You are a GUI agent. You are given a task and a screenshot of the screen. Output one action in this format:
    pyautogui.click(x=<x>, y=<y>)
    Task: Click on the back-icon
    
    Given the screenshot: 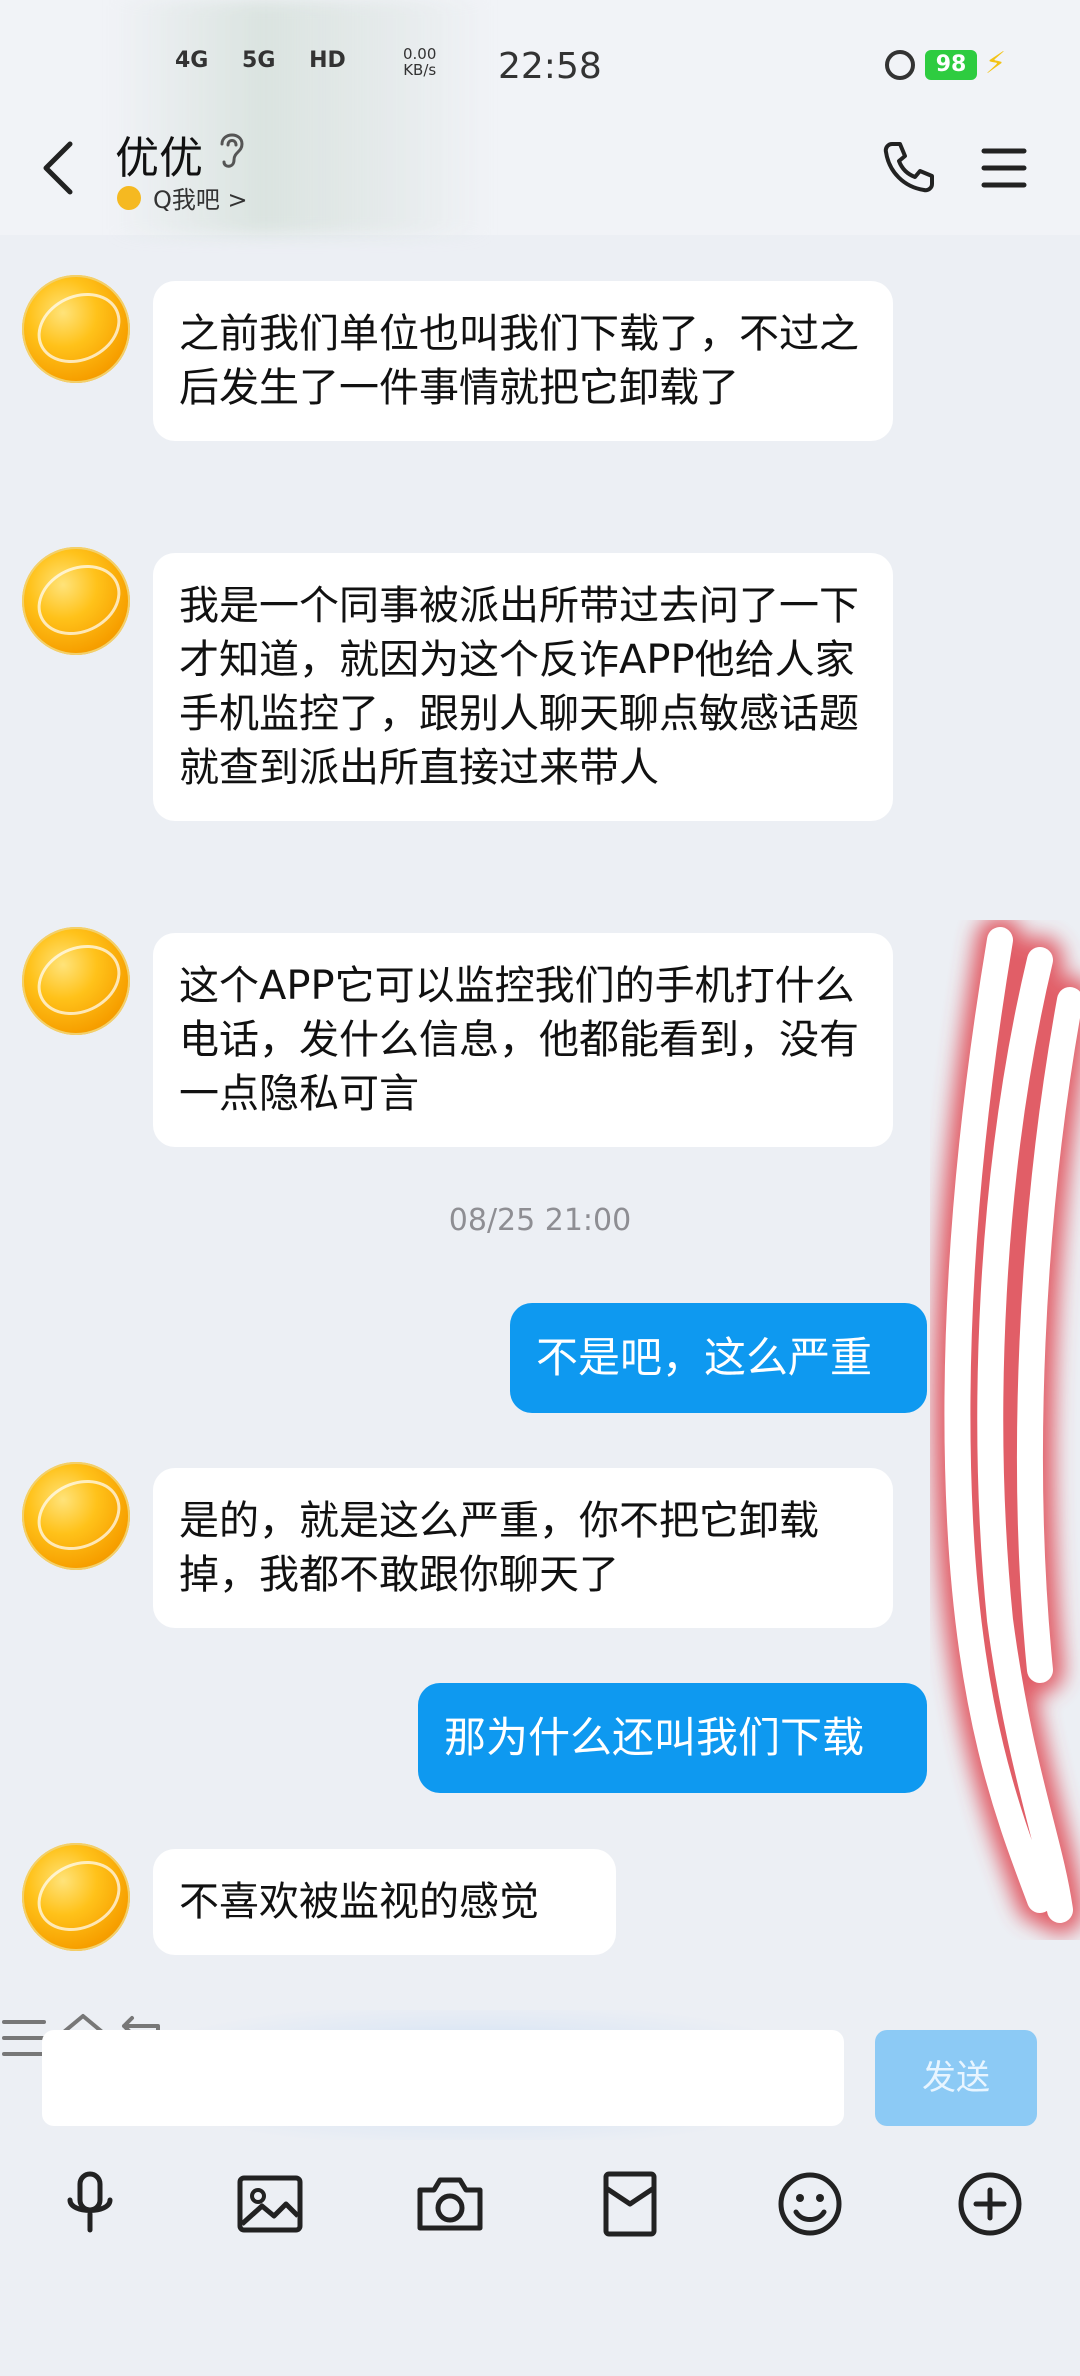 What is the action you would take?
    pyautogui.click(x=58, y=168)
    